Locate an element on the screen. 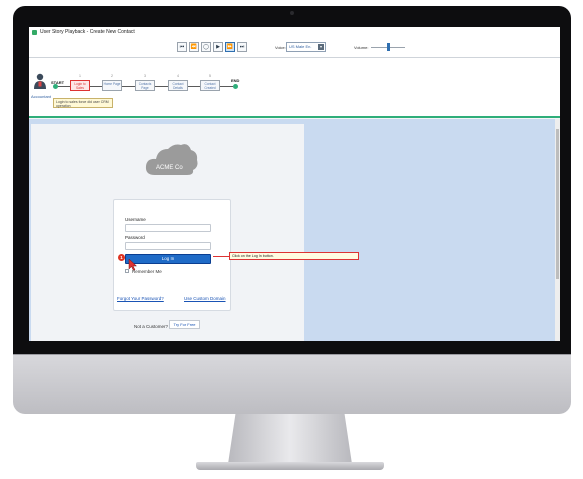 The width and height of the screenshot is (583, 479). scrollbar-thumb is located at coordinates (557, 204).